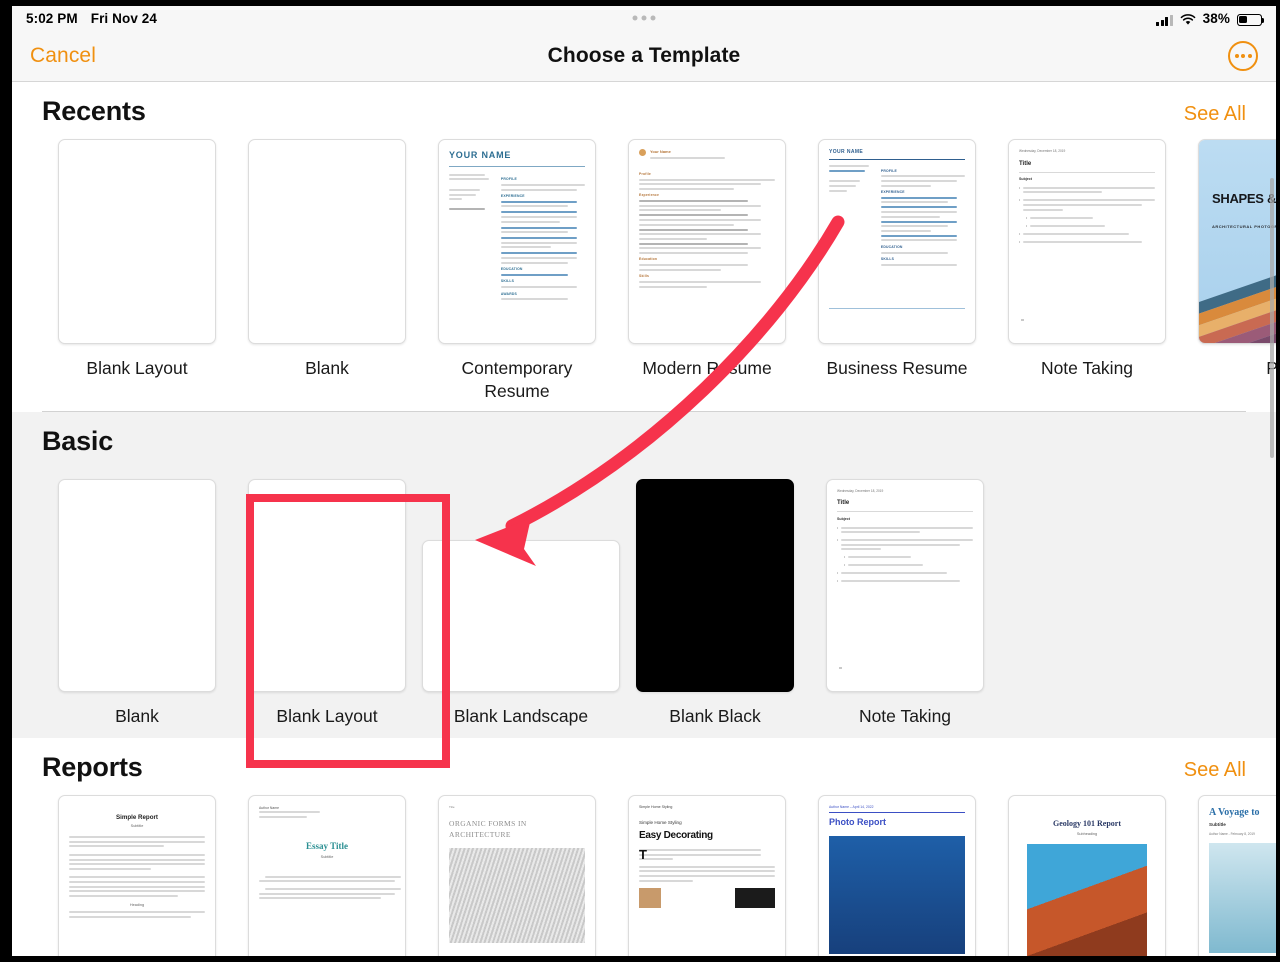 The image size is (1280, 962). I want to click on template-card-essay: Author Name Essay Title Subtitle, so click(327, 875).